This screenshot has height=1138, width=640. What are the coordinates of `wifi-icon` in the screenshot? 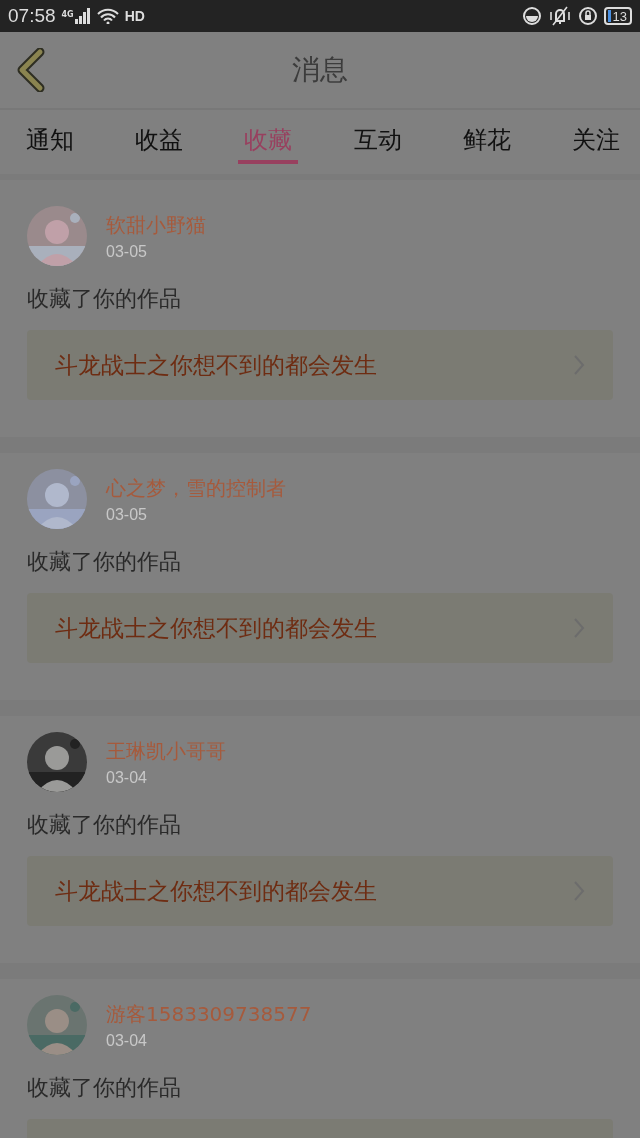 It's located at (107, 16).